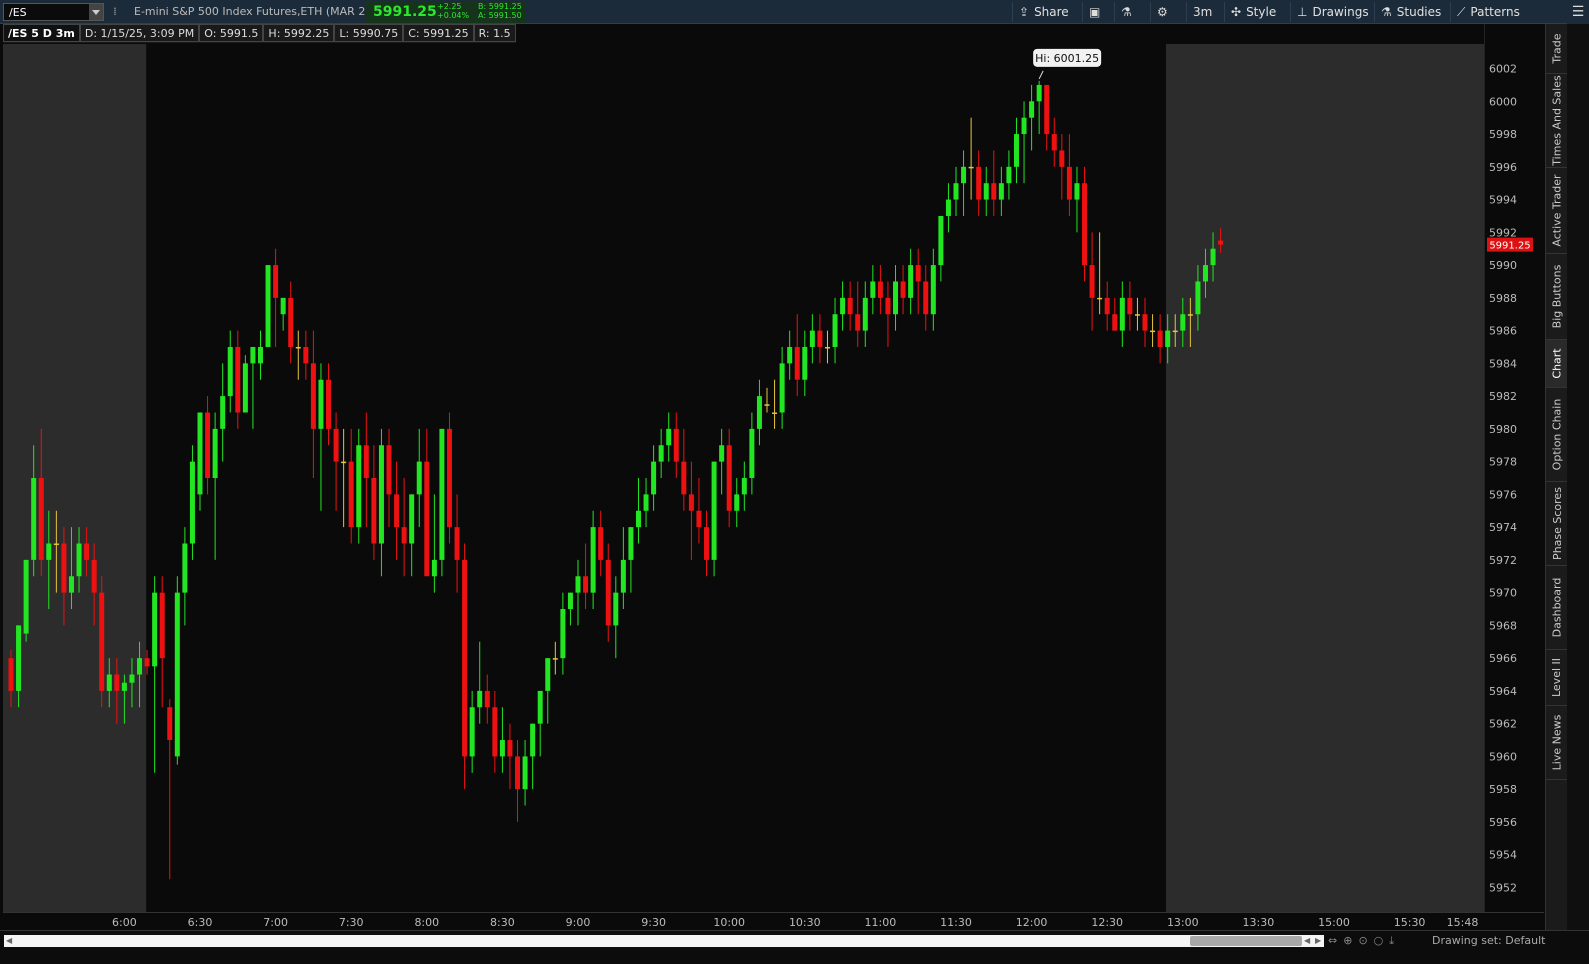 The image size is (1589, 964). What do you see at coordinates (1259, 922) in the screenshot?
I see `time-tick-label: 13:30` at bounding box center [1259, 922].